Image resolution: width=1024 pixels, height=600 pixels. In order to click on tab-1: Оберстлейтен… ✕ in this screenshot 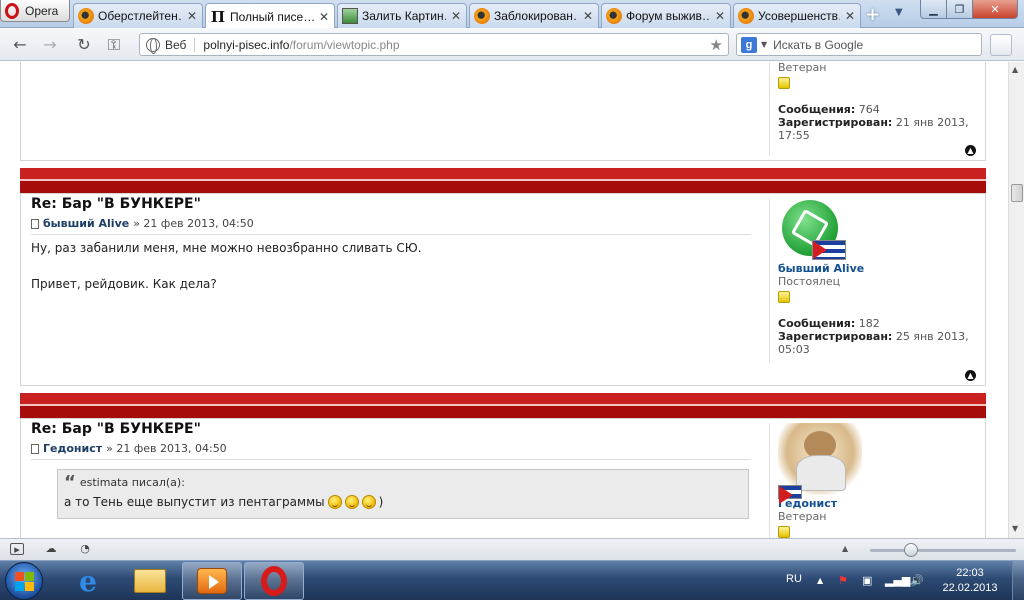, I will do `click(138, 15)`.